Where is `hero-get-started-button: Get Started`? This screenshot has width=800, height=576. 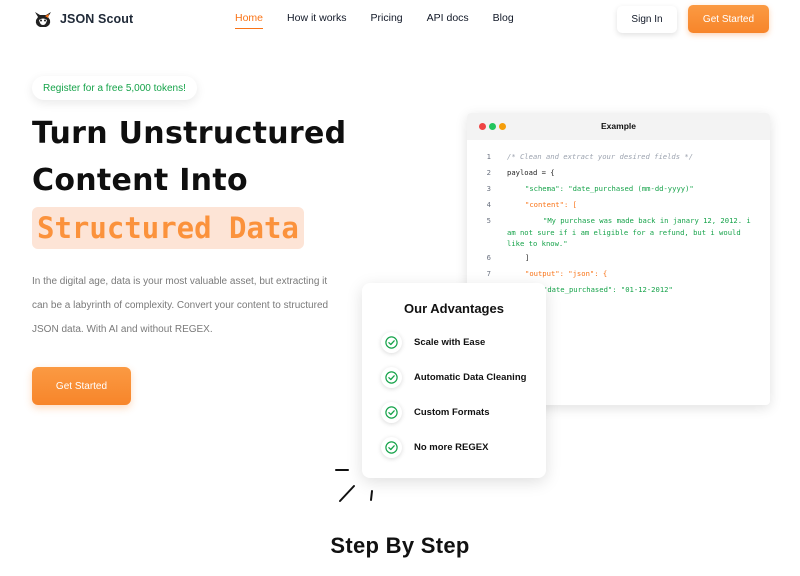
hero-get-started-button: Get Started is located at coordinates (81, 386).